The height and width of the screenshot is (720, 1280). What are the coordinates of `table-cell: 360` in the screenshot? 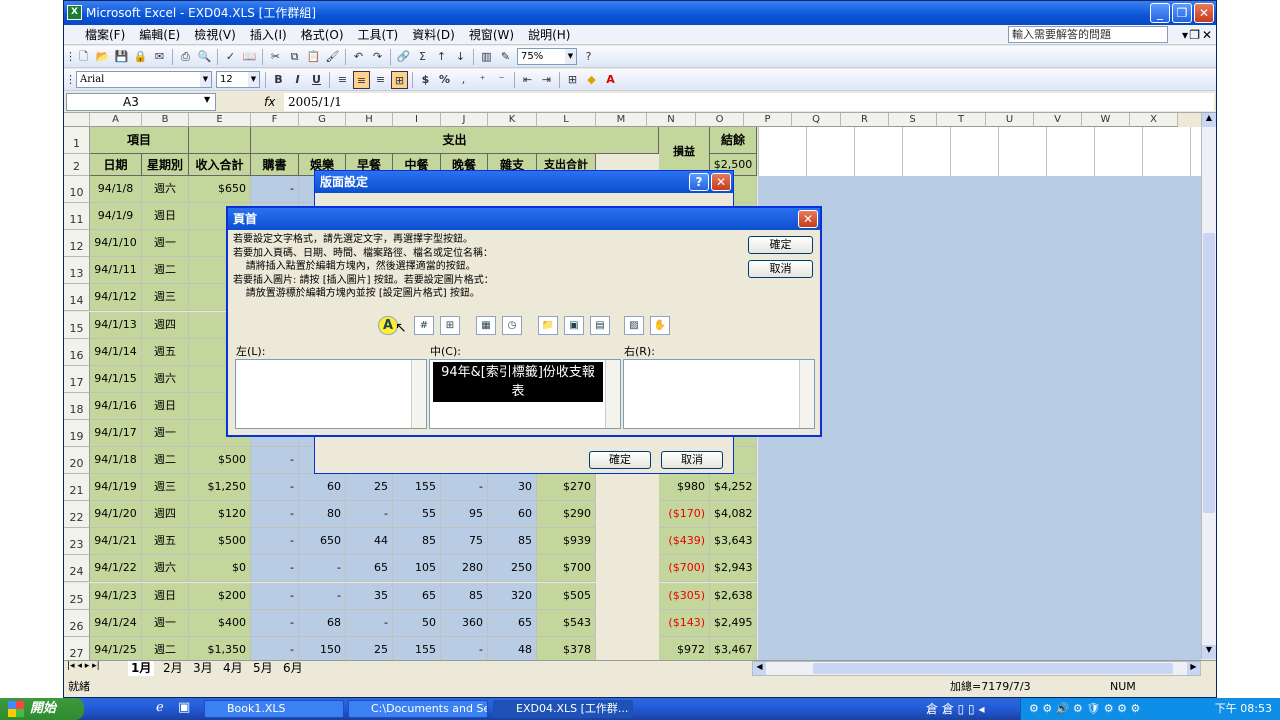 It's located at (464, 623).